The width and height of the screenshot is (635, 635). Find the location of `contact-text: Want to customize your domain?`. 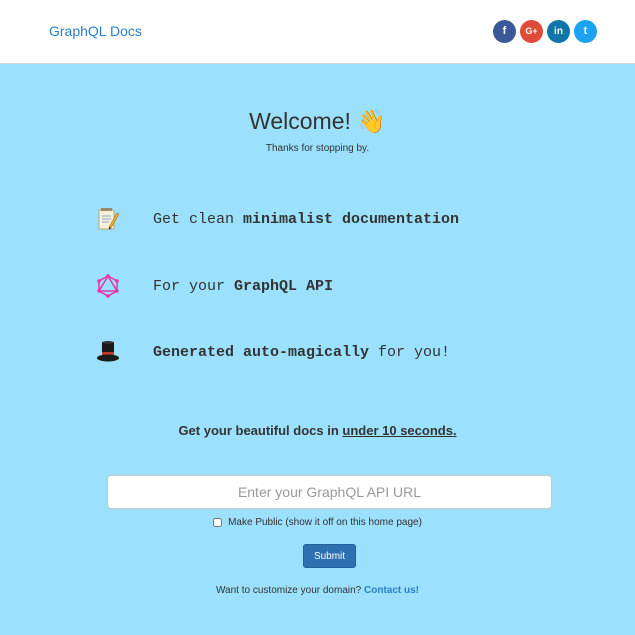

contact-text: Want to customize your domain? is located at coordinates (290, 590).